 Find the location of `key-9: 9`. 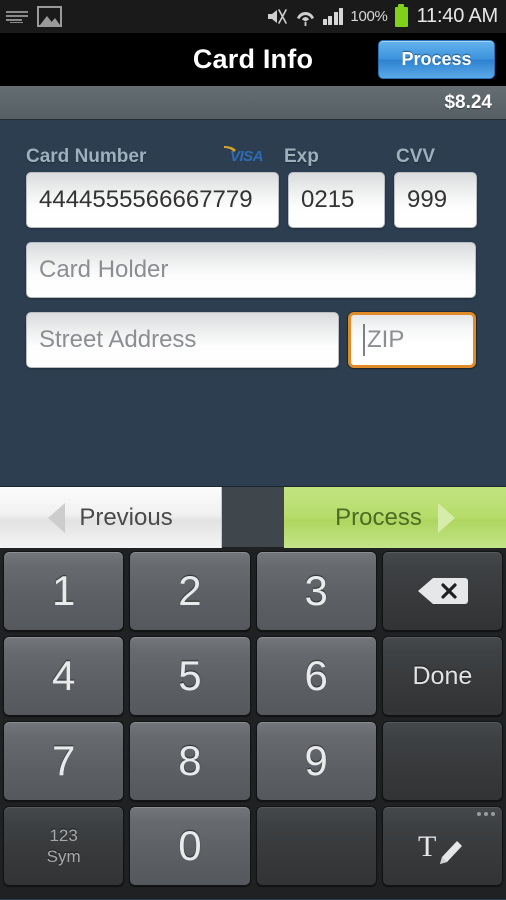

key-9: 9 is located at coordinates (316, 761).